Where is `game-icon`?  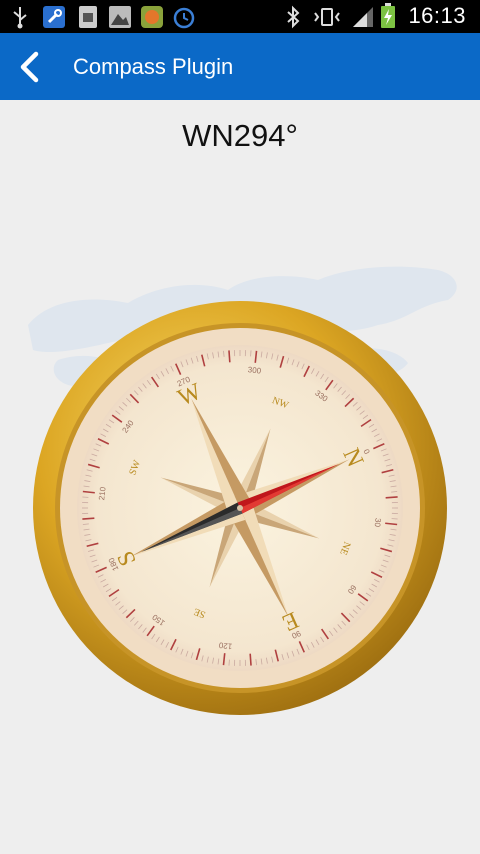 game-icon is located at coordinates (152, 17).